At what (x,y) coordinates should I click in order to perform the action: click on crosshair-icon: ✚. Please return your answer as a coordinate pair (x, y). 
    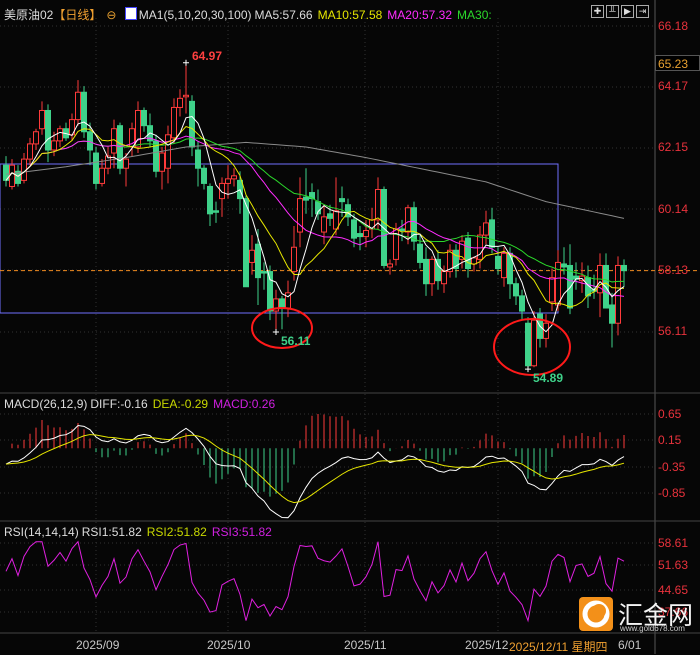
    Looking at the image, I should click on (597, 11).